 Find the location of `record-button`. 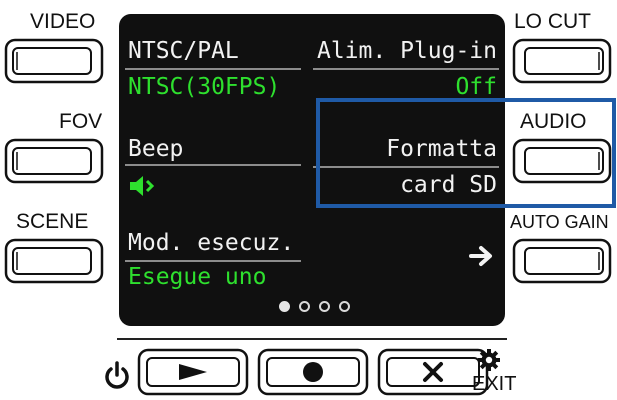

record-button is located at coordinates (313, 372).